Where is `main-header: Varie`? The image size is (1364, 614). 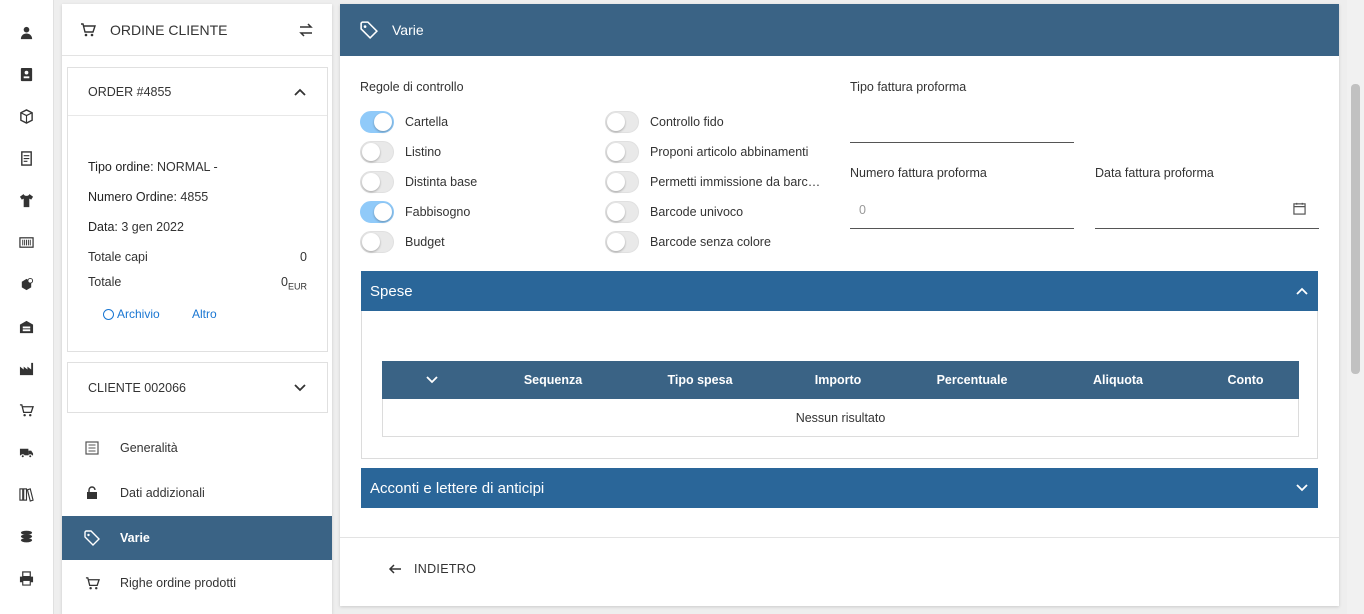 main-header: Varie is located at coordinates (839, 30).